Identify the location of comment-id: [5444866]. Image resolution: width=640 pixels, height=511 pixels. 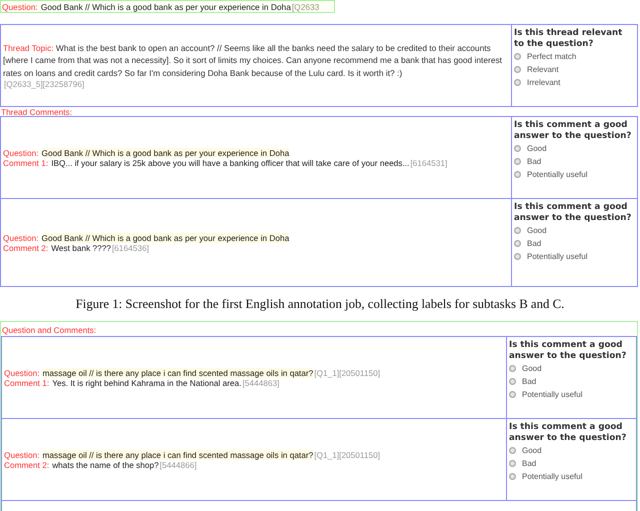
(178, 465).